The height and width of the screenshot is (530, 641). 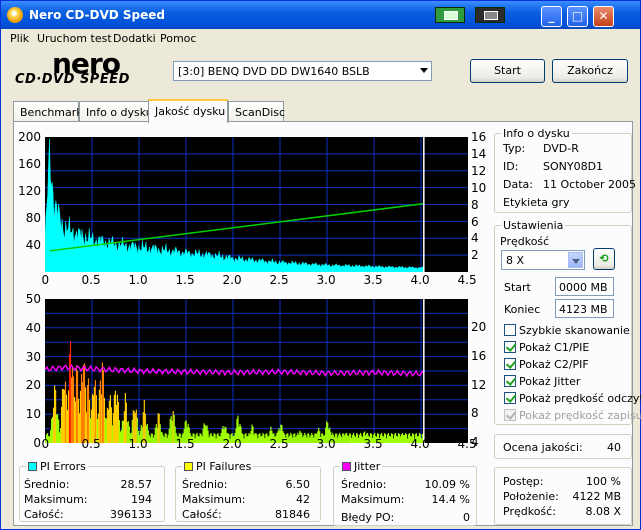 What do you see at coordinates (450, 15) in the screenshot?
I see `screenshot-icon` at bounding box center [450, 15].